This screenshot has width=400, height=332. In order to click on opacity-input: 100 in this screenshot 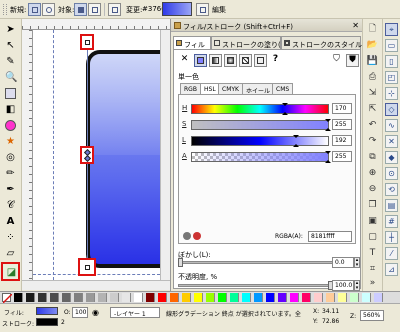, I will do `click(80, 312)`.